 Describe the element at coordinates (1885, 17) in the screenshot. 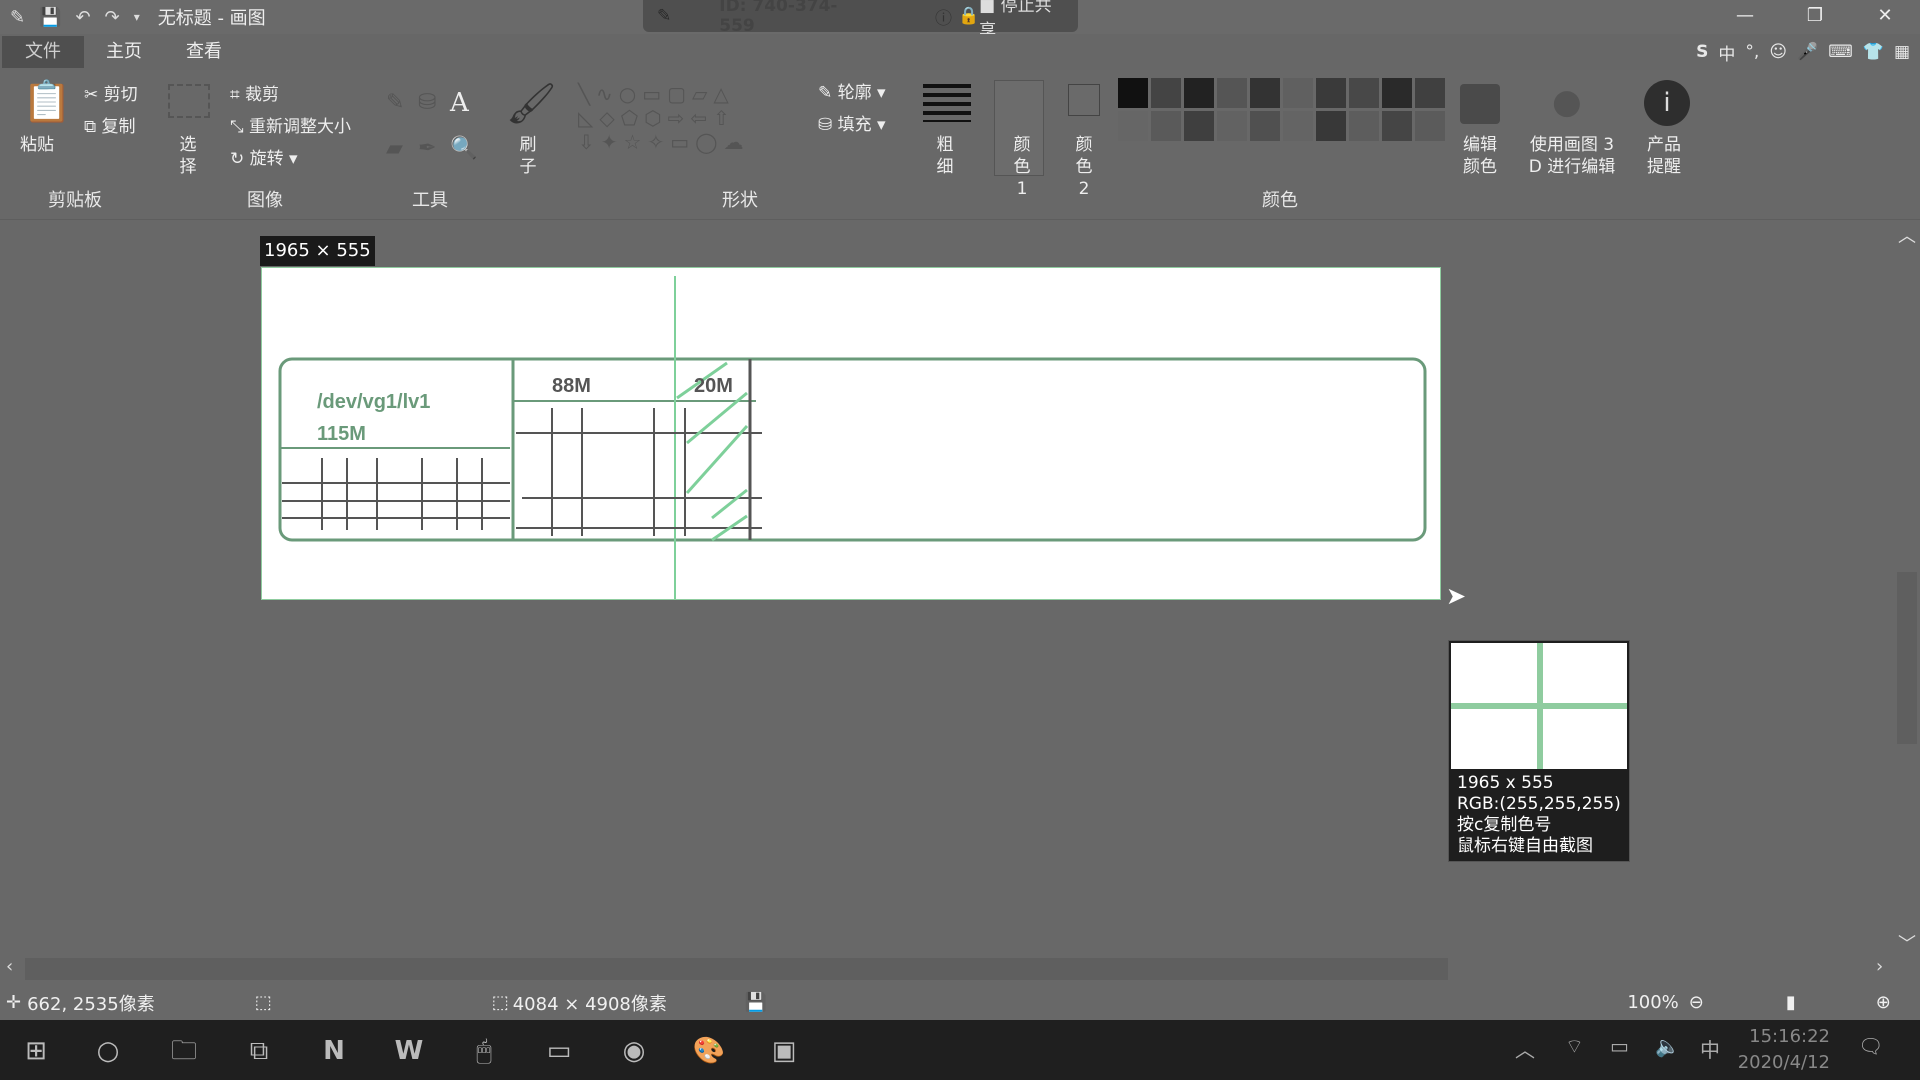

I see `close-button: ✕` at that location.